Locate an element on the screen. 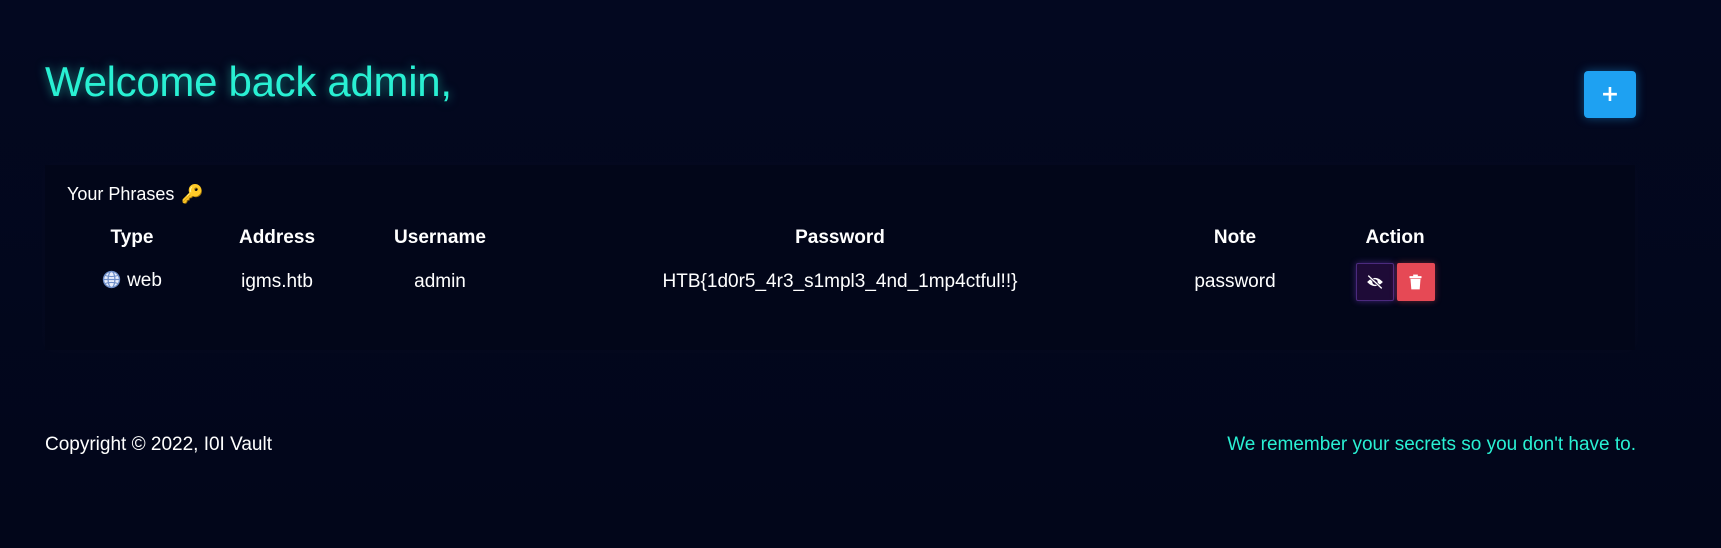  cell-action is located at coordinates (1395, 282).